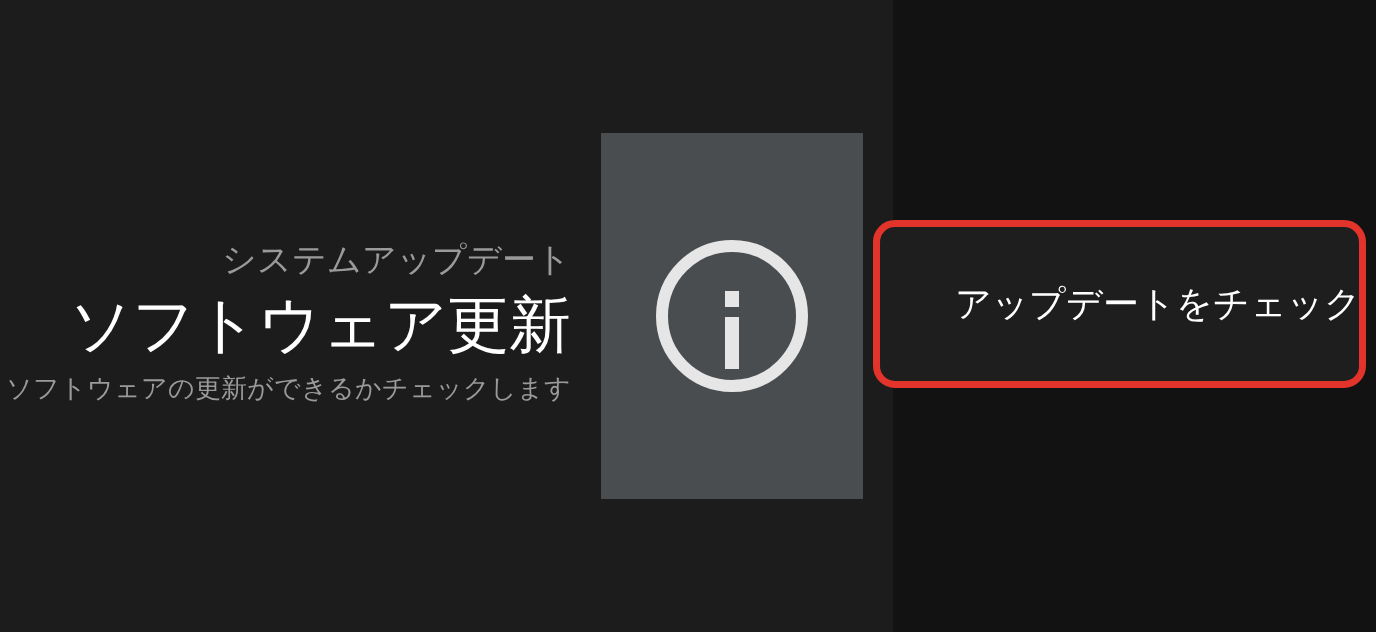 This screenshot has width=1376, height=632. I want to click on menu-item: アップデートをチェック, so click(1119, 304).